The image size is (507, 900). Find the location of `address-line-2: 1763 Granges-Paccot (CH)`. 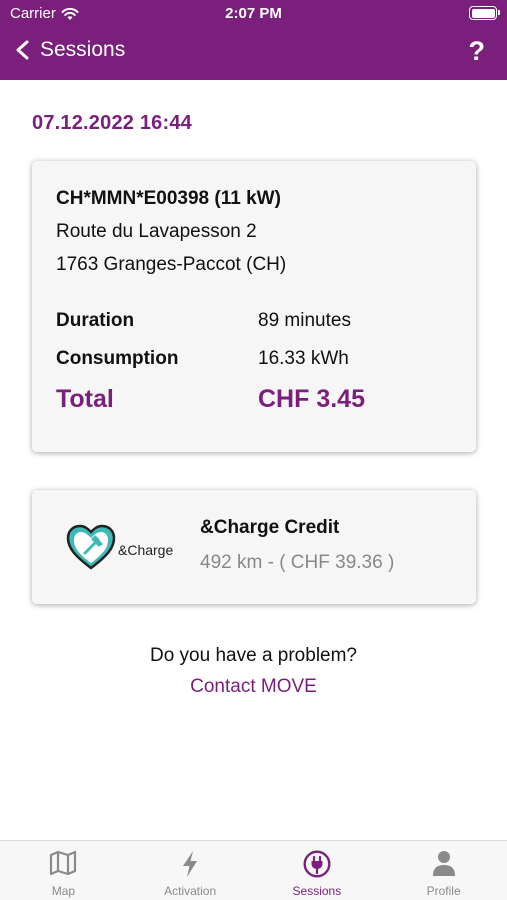

address-line-2: 1763 Granges-Paccot (CH) is located at coordinates (171, 264).